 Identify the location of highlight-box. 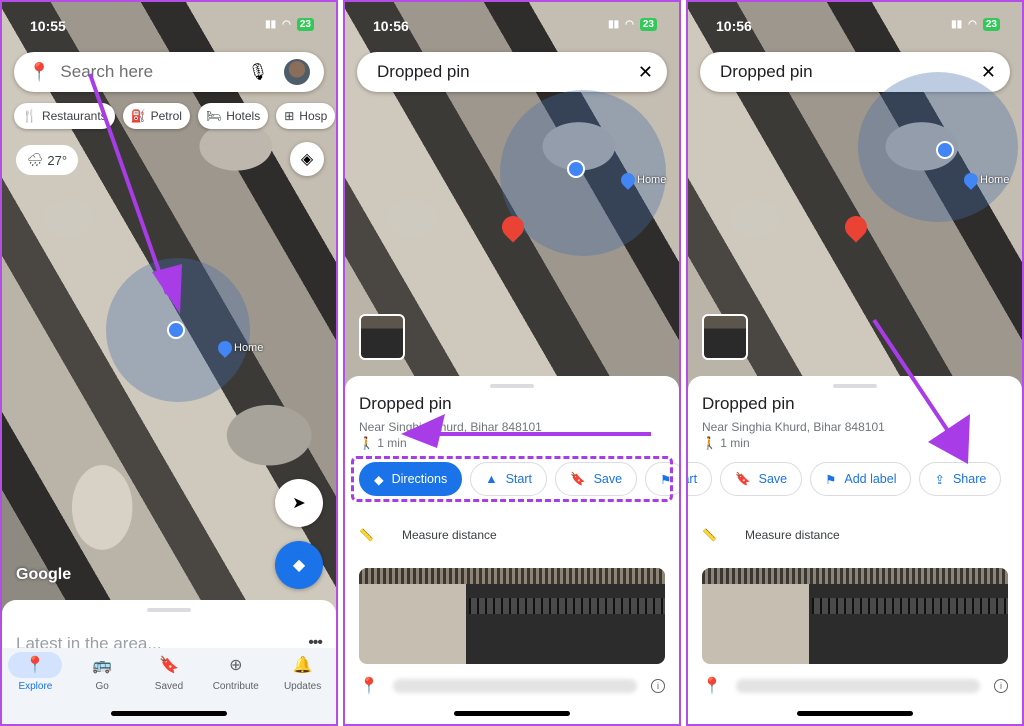
(512, 479).